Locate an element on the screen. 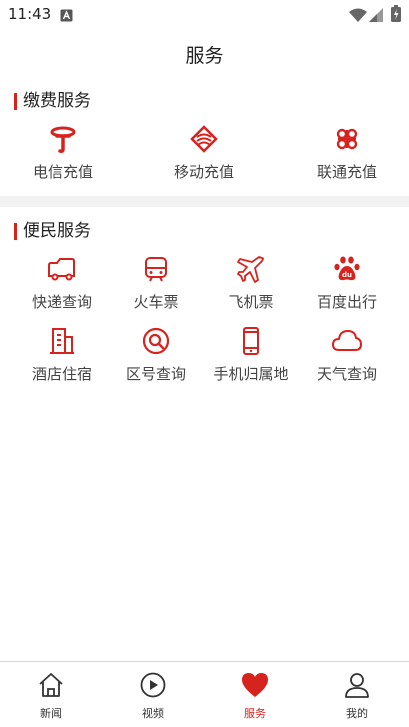  service-label: 百度出行 is located at coordinates (346, 302).